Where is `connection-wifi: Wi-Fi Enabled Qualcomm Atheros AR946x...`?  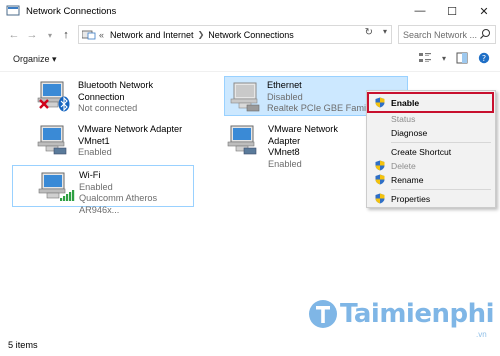 connection-wifi: Wi-Fi Enabled Qualcomm Atheros AR946x... is located at coordinates (103, 190).